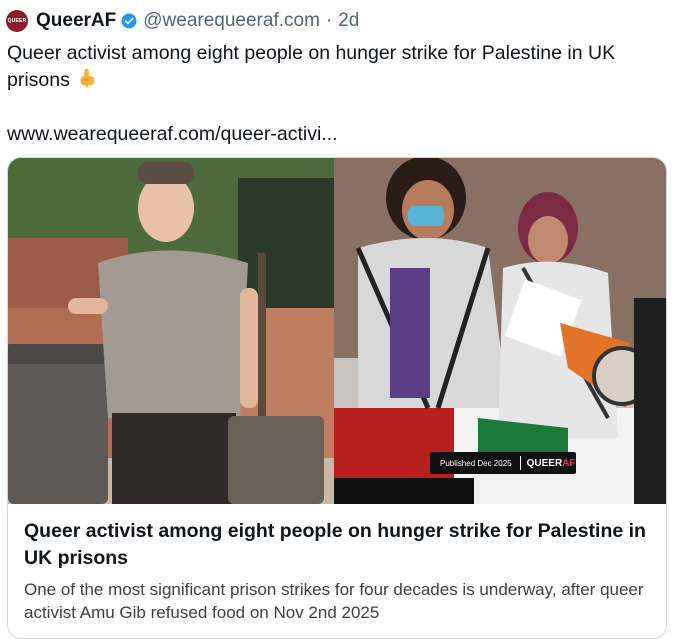 Image resolution: width=676 pixels, height=639 pixels. Describe the element at coordinates (544, 463) in the screenshot. I see `badge-logo-queer: QUEER` at that location.